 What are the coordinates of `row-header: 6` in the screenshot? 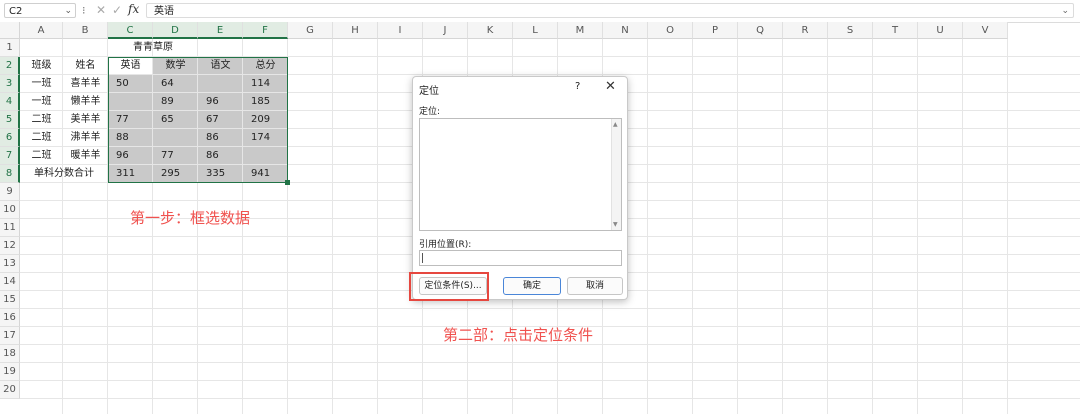 It's located at (10, 138).